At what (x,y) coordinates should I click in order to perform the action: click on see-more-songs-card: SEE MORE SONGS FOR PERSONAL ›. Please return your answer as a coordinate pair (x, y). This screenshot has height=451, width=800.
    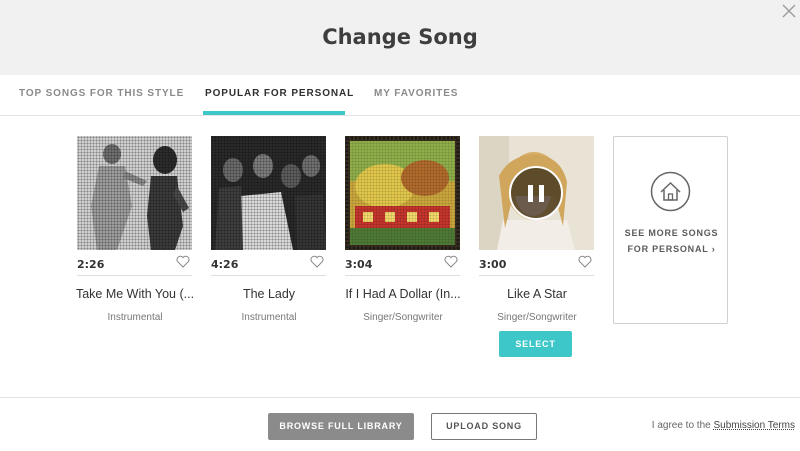
    Looking at the image, I should click on (670, 230).